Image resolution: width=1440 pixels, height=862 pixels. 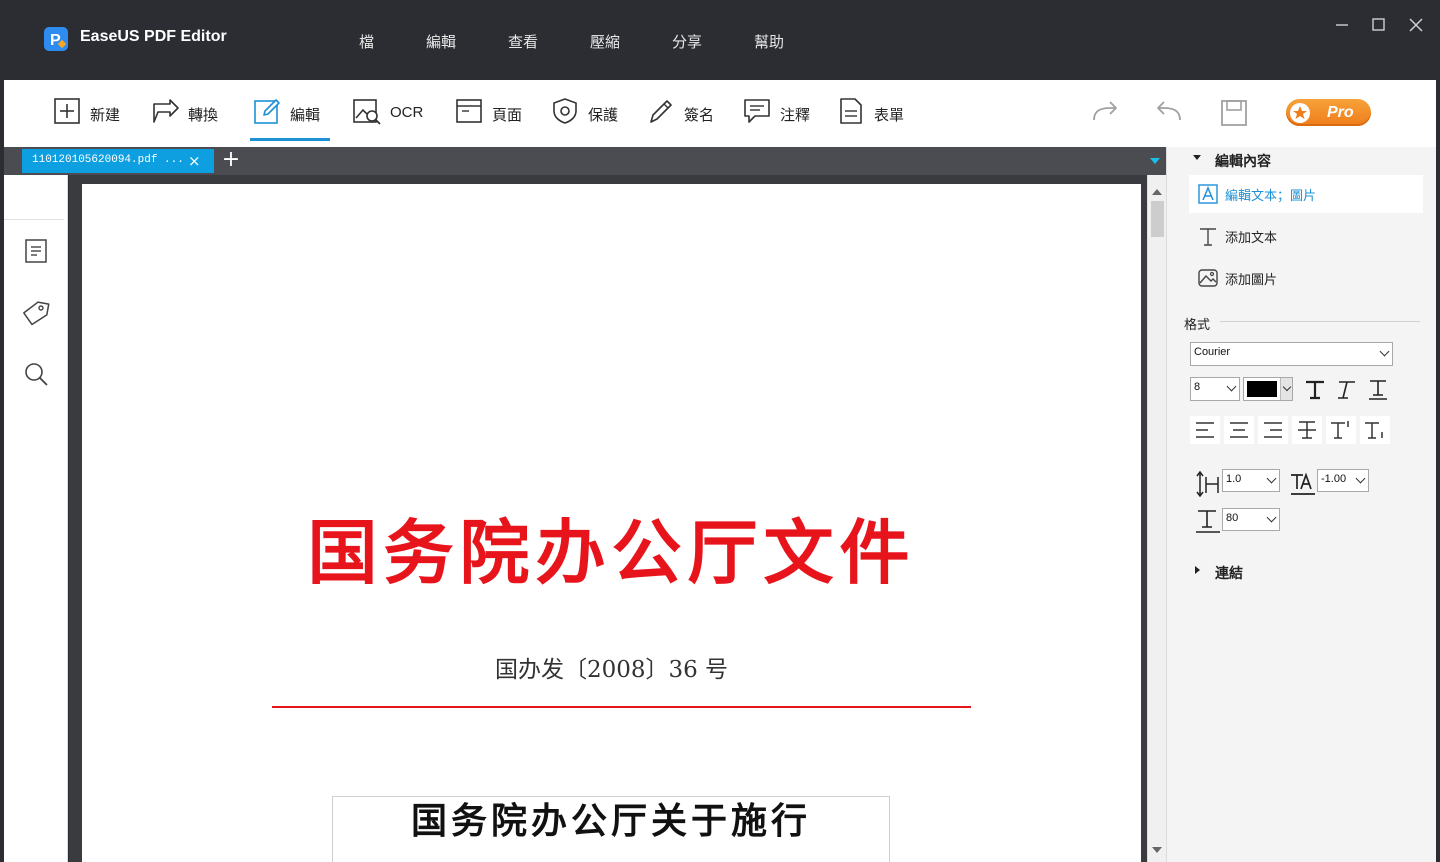 What do you see at coordinates (67, 111) in the screenshot?
I see `plus-box-icon` at bounding box center [67, 111].